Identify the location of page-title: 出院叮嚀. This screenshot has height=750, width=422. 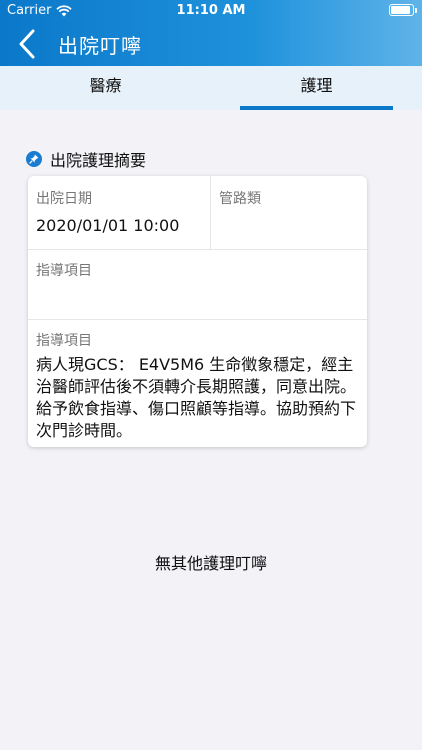
(100, 46).